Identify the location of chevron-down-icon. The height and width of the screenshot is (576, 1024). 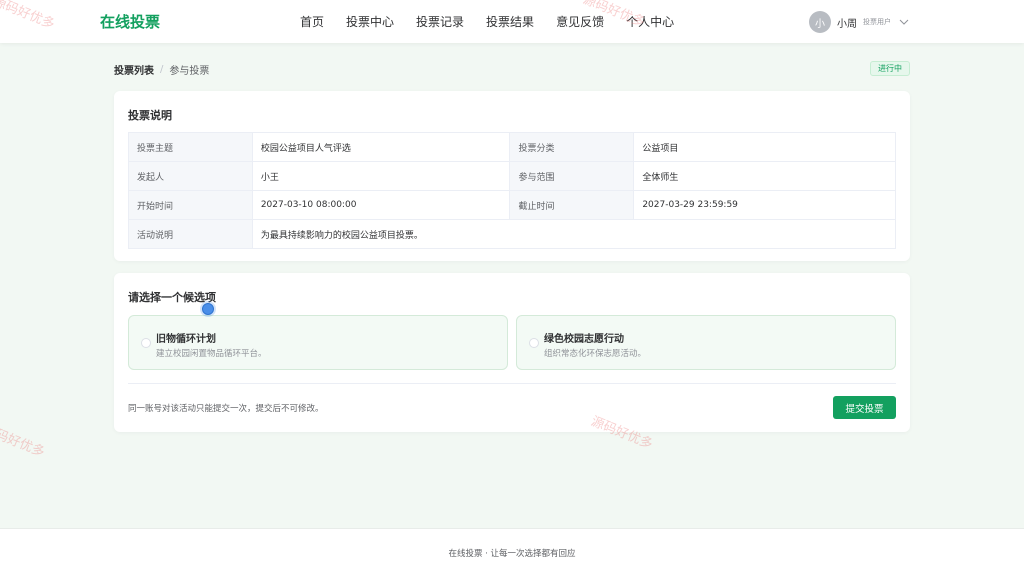
(904, 22).